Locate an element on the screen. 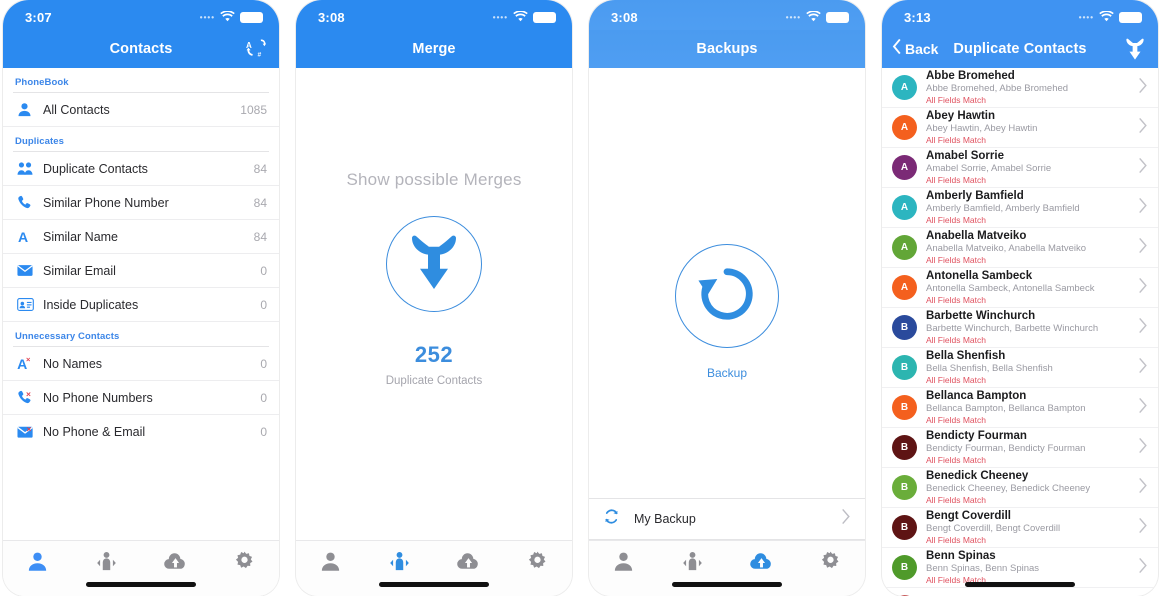 The width and height of the screenshot is (1170, 596). svg-text: A is located at coordinates (23, 236).